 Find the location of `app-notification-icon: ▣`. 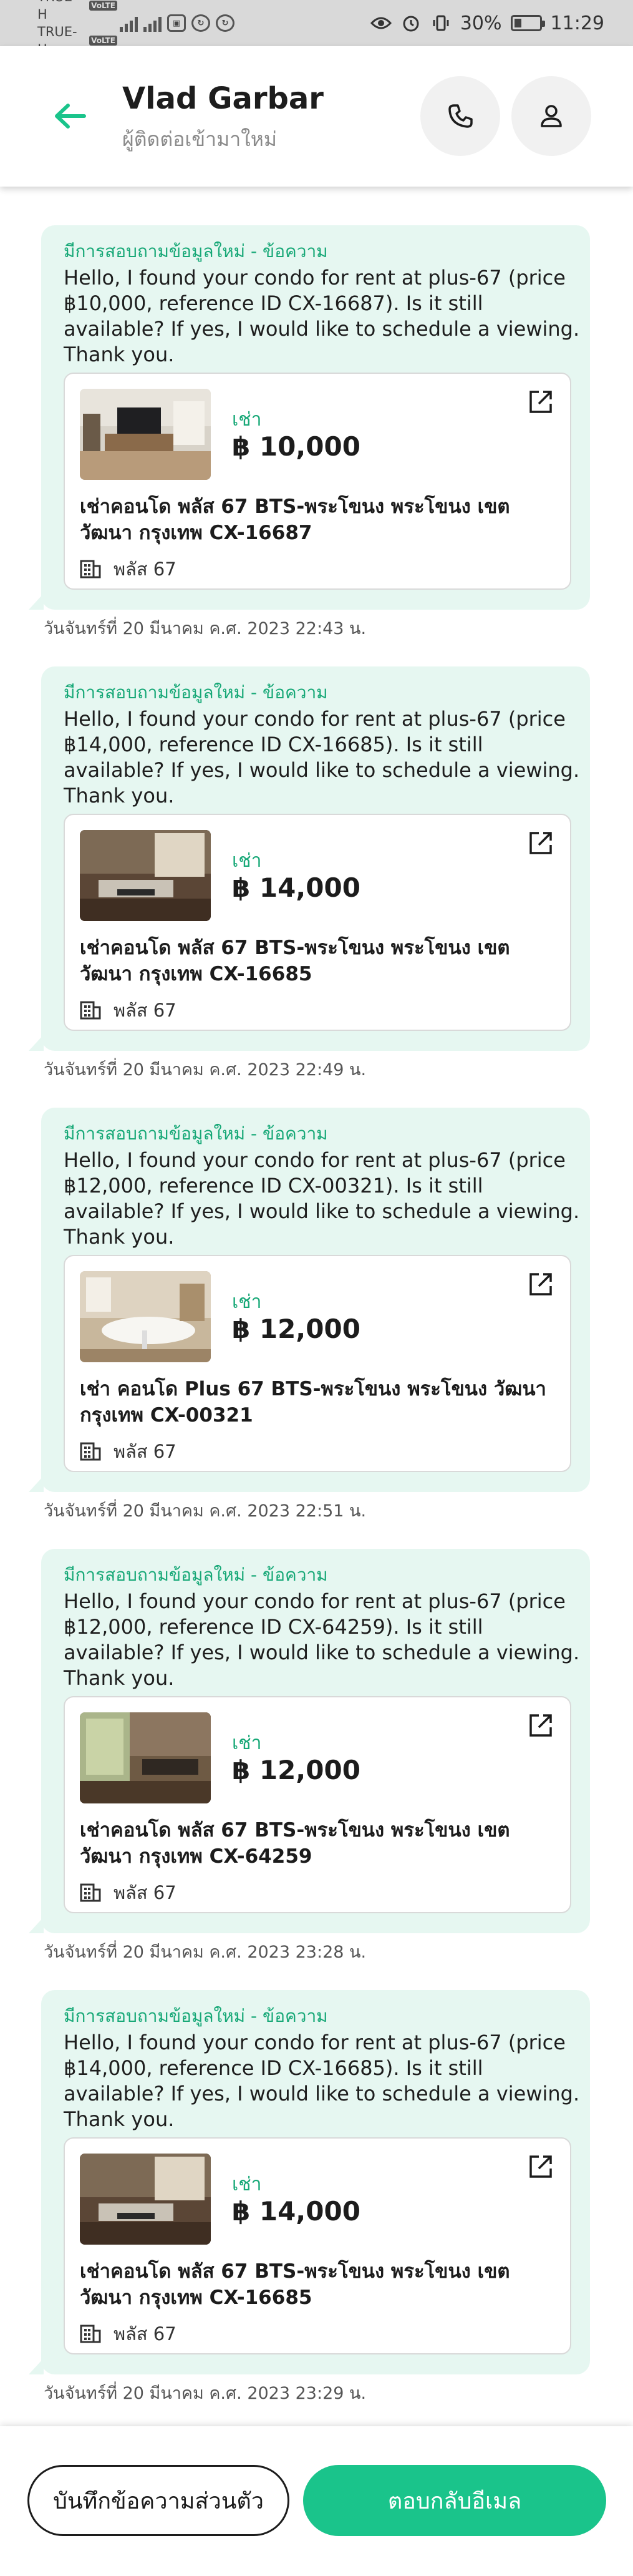

app-notification-icon: ▣ is located at coordinates (176, 23).